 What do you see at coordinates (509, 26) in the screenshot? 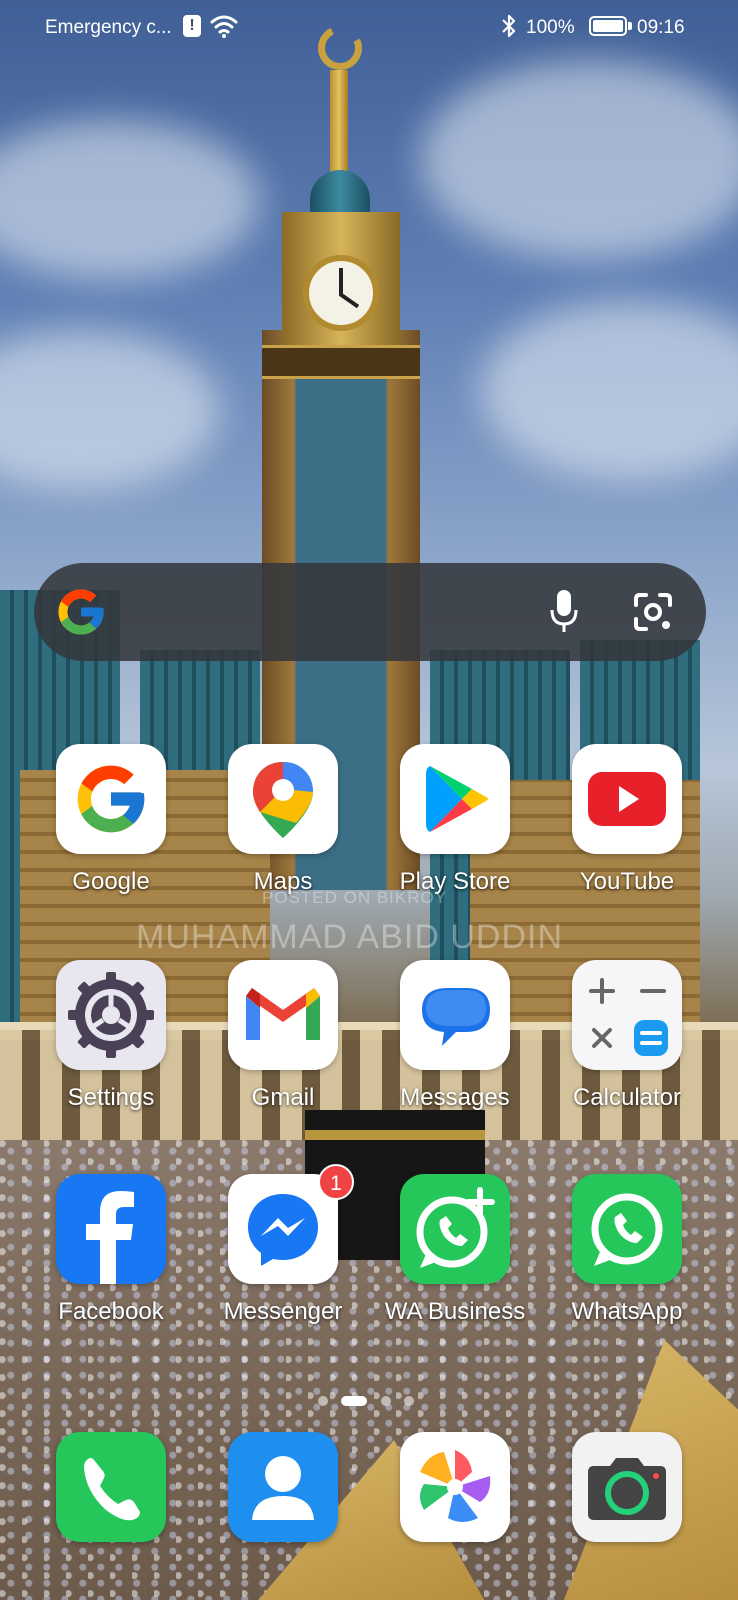
I see `bluetooth-icon` at bounding box center [509, 26].